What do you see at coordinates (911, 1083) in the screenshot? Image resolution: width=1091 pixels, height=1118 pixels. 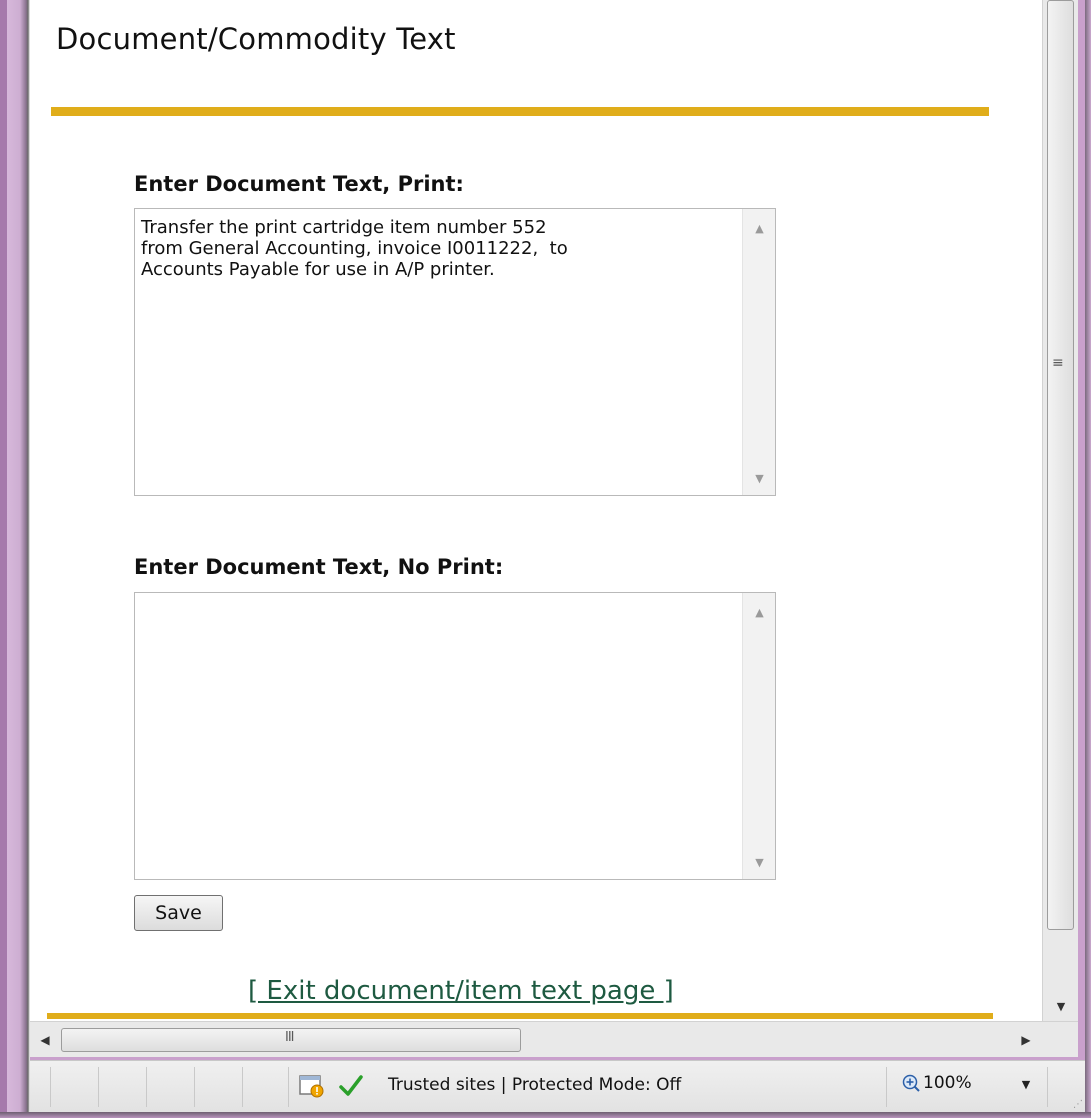 I see `zoom-icon` at bounding box center [911, 1083].